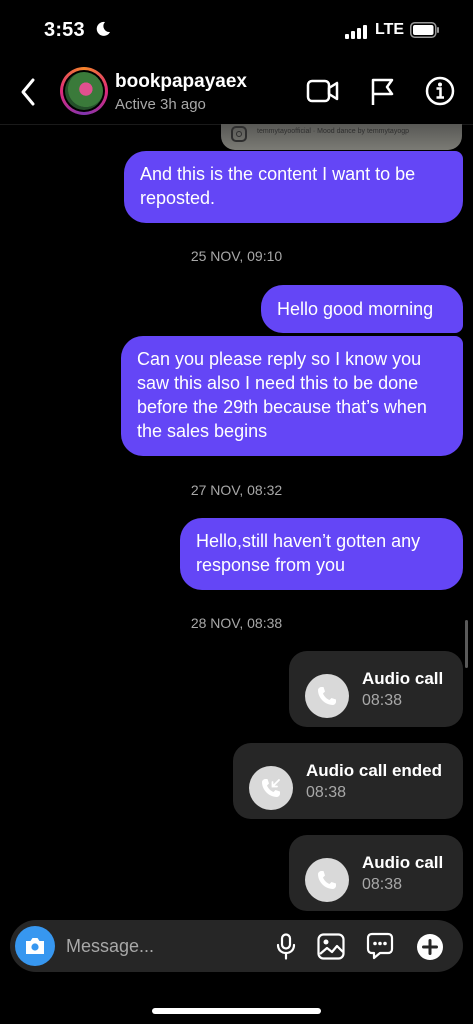  Describe the element at coordinates (358, 34) in the screenshot. I see `signal-icon` at that location.